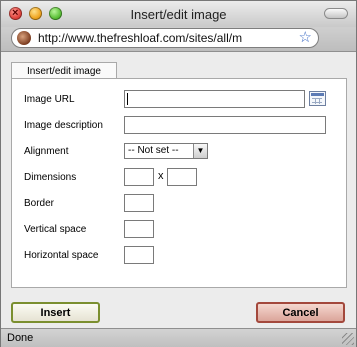  Describe the element at coordinates (305, 38) in the screenshot. I see `star-icon: ☆` at that location.